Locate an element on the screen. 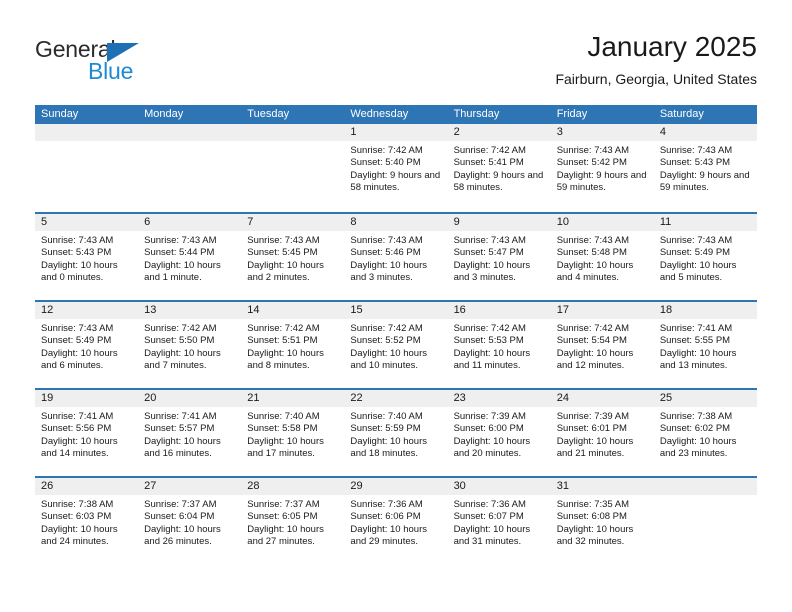 This screenshot has width=792, height=612. sunset-text: Sunset: 6:05 PM is located at coordinates (282, 517).